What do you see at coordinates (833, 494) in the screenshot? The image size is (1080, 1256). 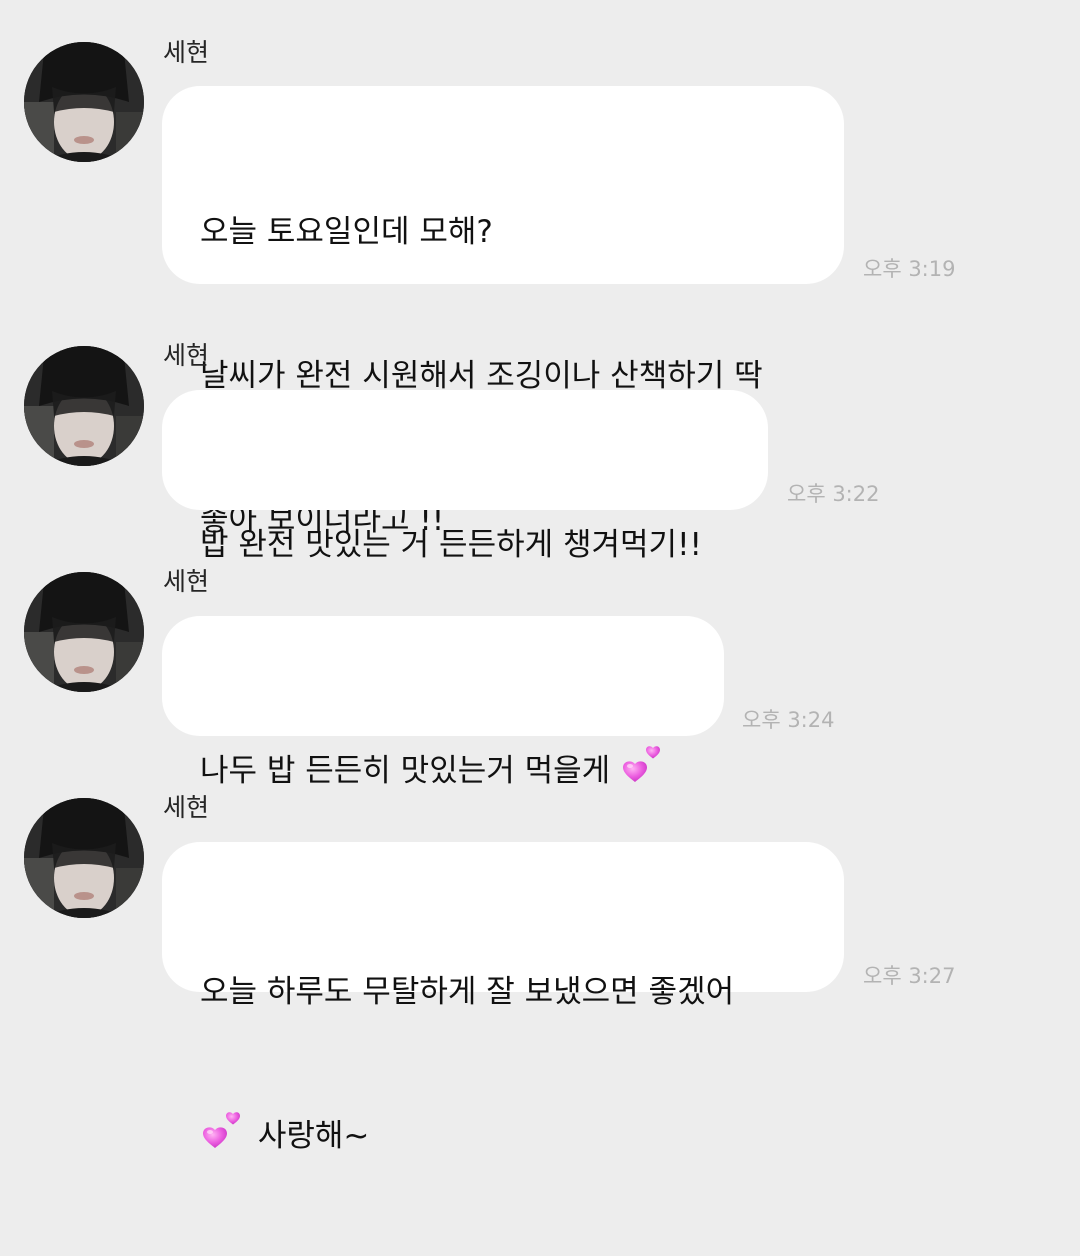 I see `message-time: 오후 3:22` at bounding box center [833, 494].